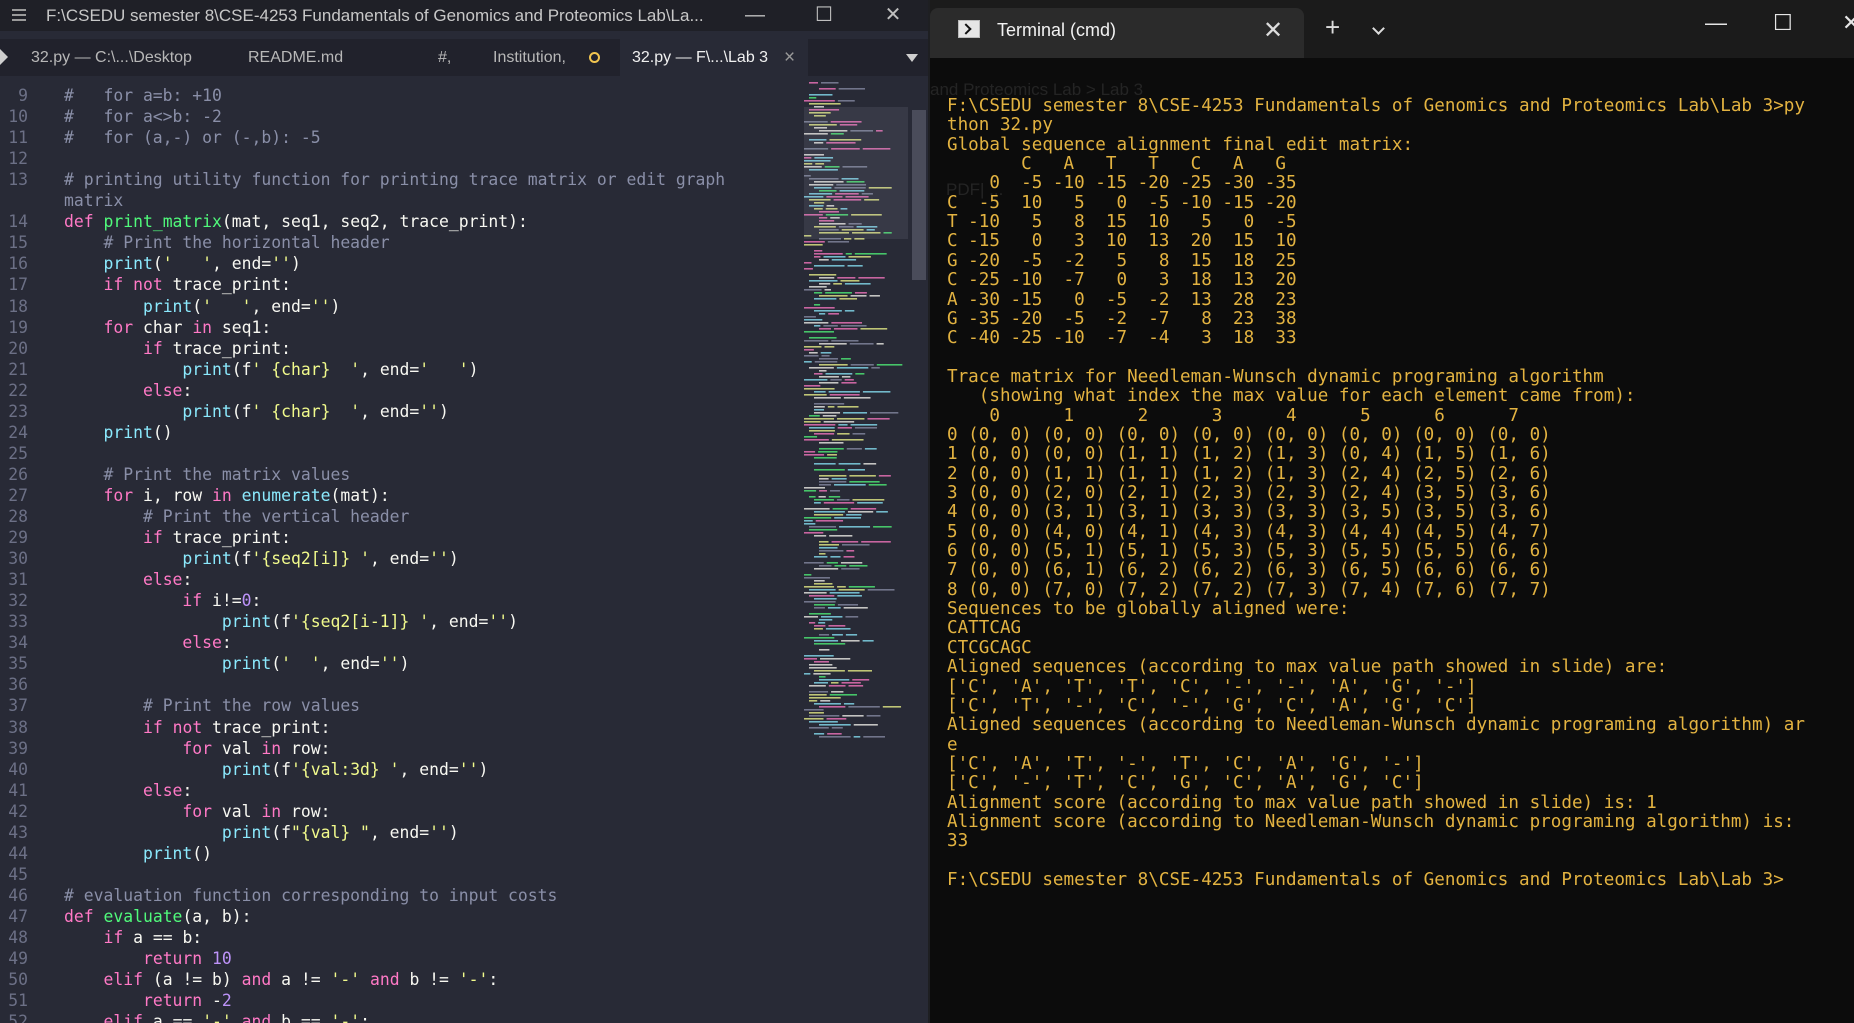 Image resolution: width=1854 pixels, height=1023 pixels. I want to click on terminal-tab-close-icon: ✕, so click(1273, 30).